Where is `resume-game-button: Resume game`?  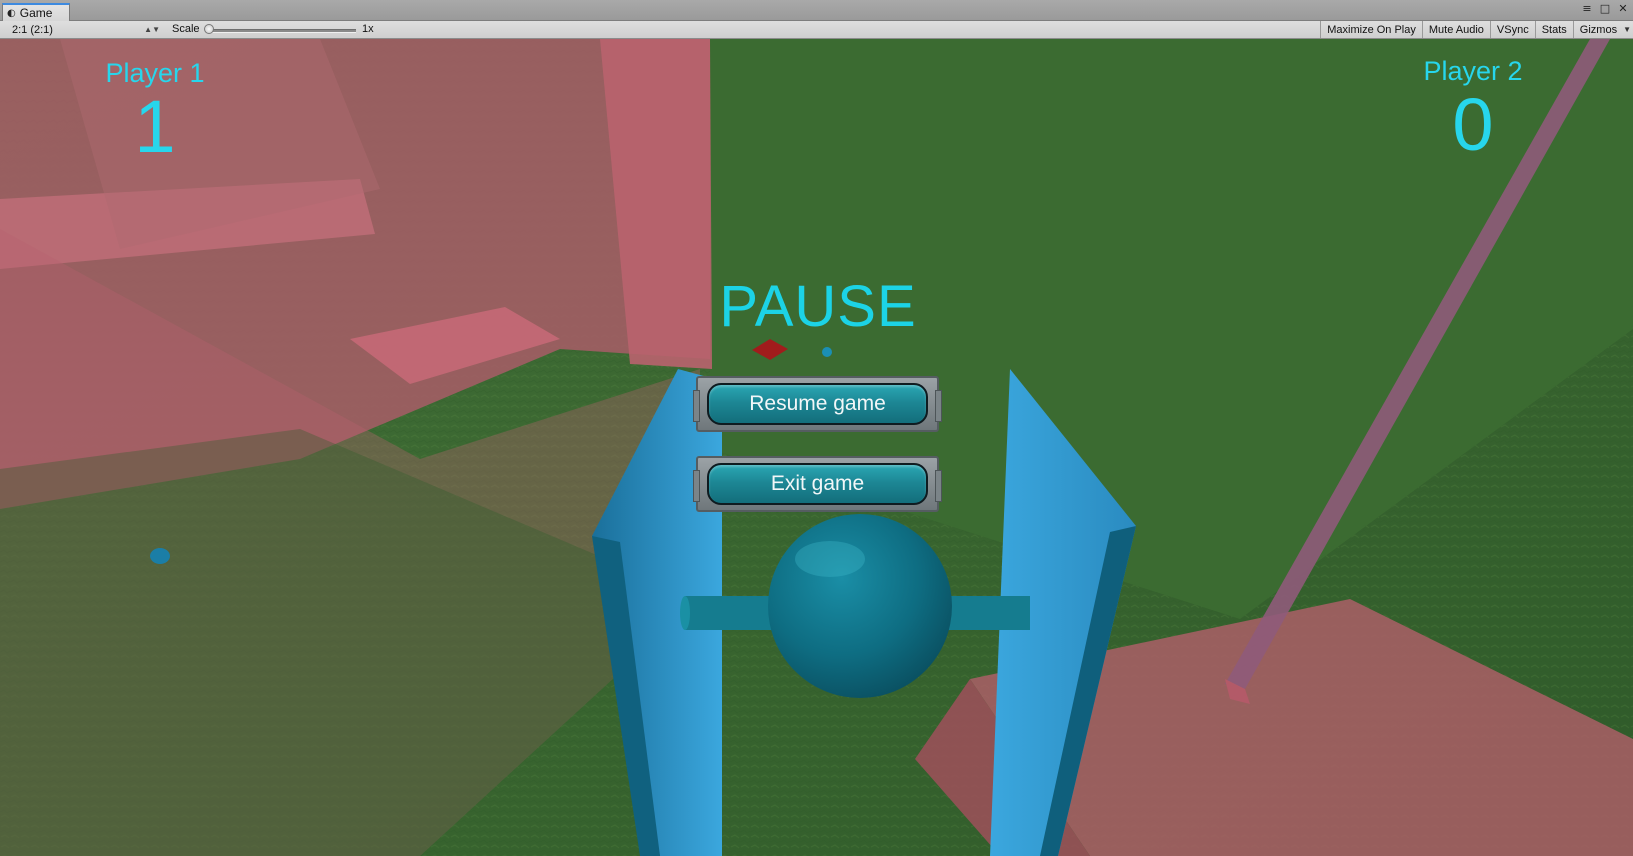
resume-game-button: Resume game is located at coordinates (817, 404).